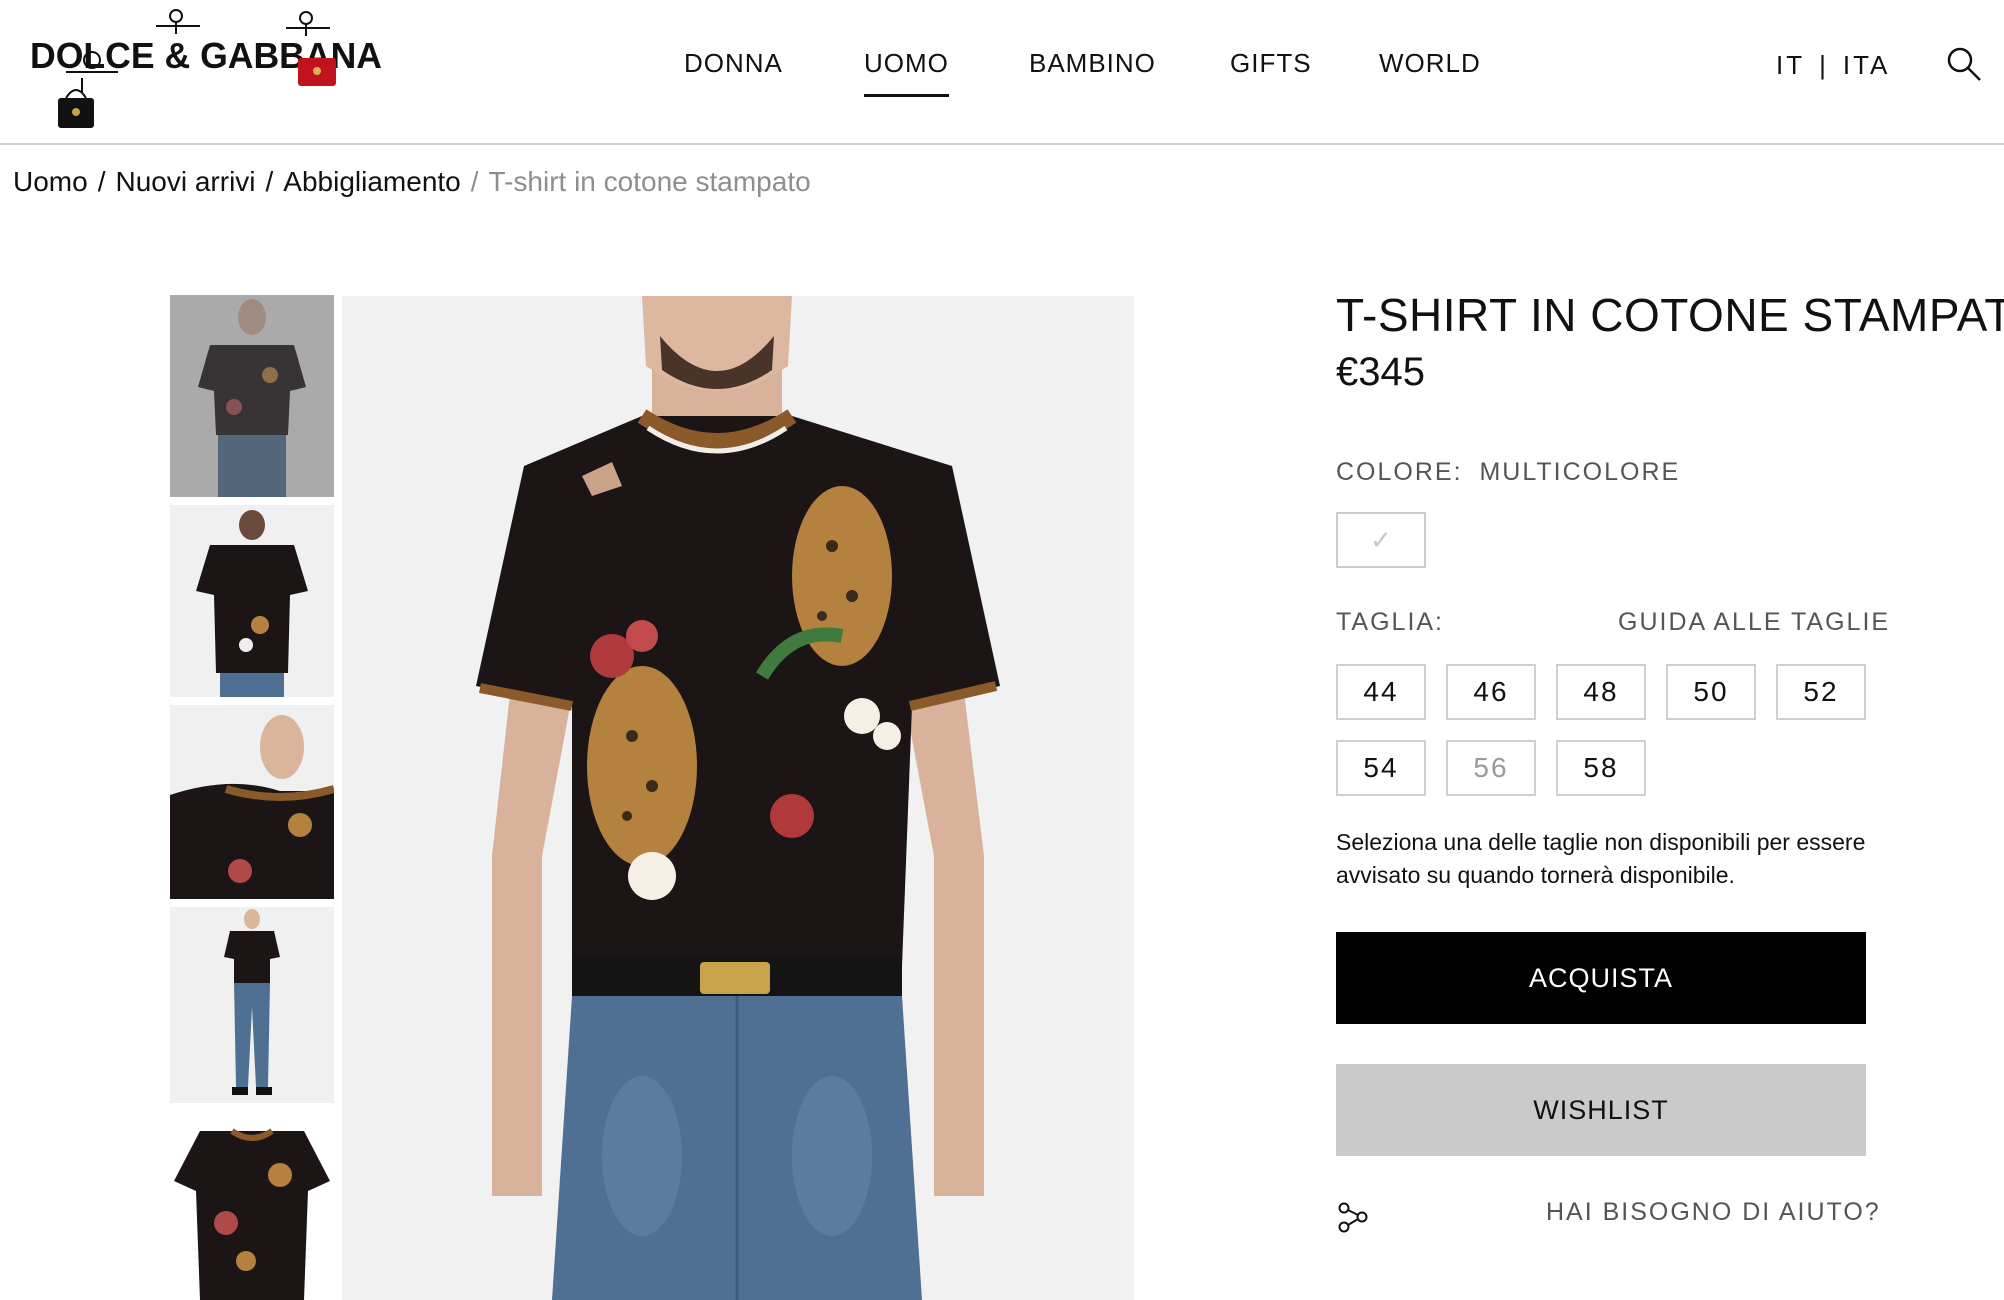 The image size is (2004, 1300). What do you see at coordinates (1092, 63) in the screenshot?
I see `nav-item-bambino: BAMBINO` at bounding box center [1092, 63].